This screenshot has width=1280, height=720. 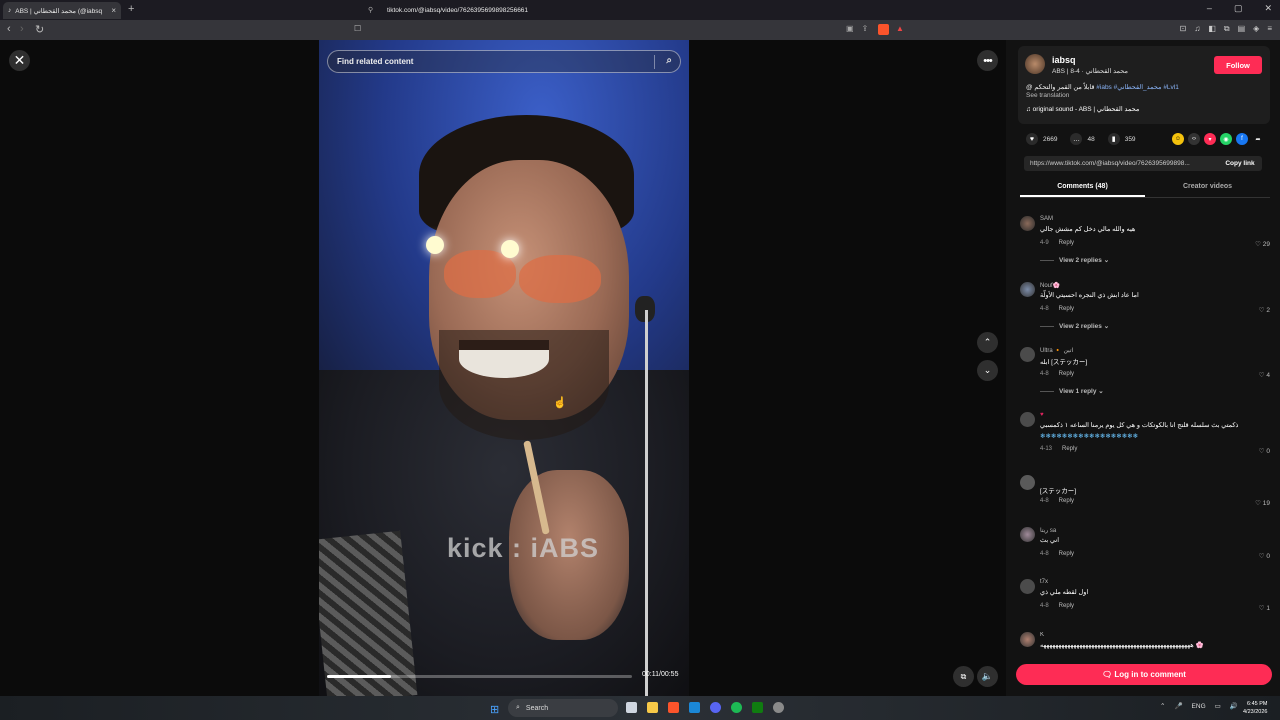 What do you see at coordinates (694, 707) in the screenshot?
I see `steam-icon` at bounding box center [694, 707].